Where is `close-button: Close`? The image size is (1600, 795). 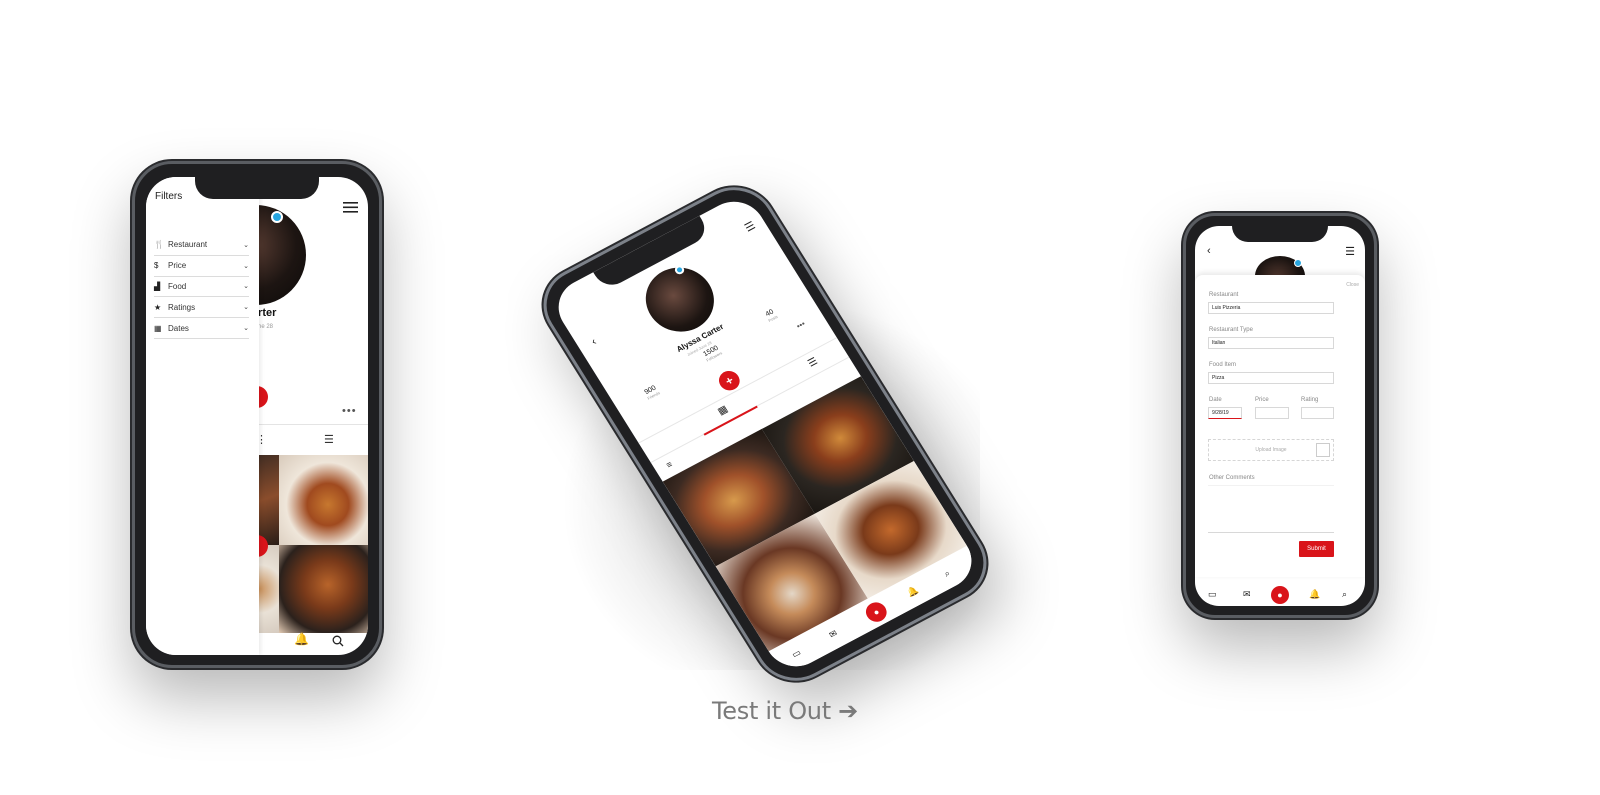 close-button: Close is located at coordinates (1352, 285).